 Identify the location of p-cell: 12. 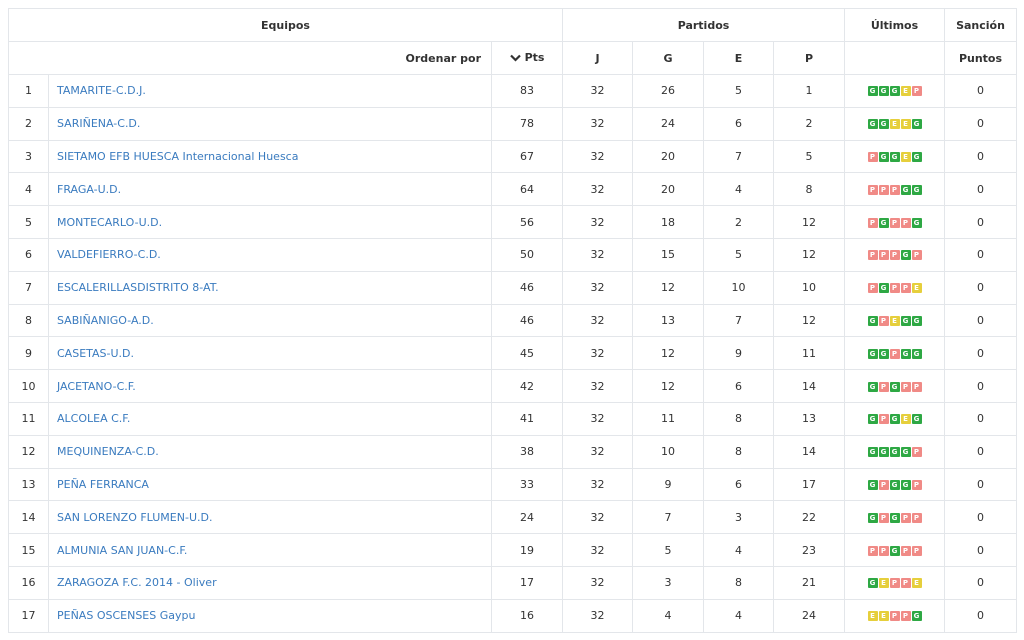
(809, 254).